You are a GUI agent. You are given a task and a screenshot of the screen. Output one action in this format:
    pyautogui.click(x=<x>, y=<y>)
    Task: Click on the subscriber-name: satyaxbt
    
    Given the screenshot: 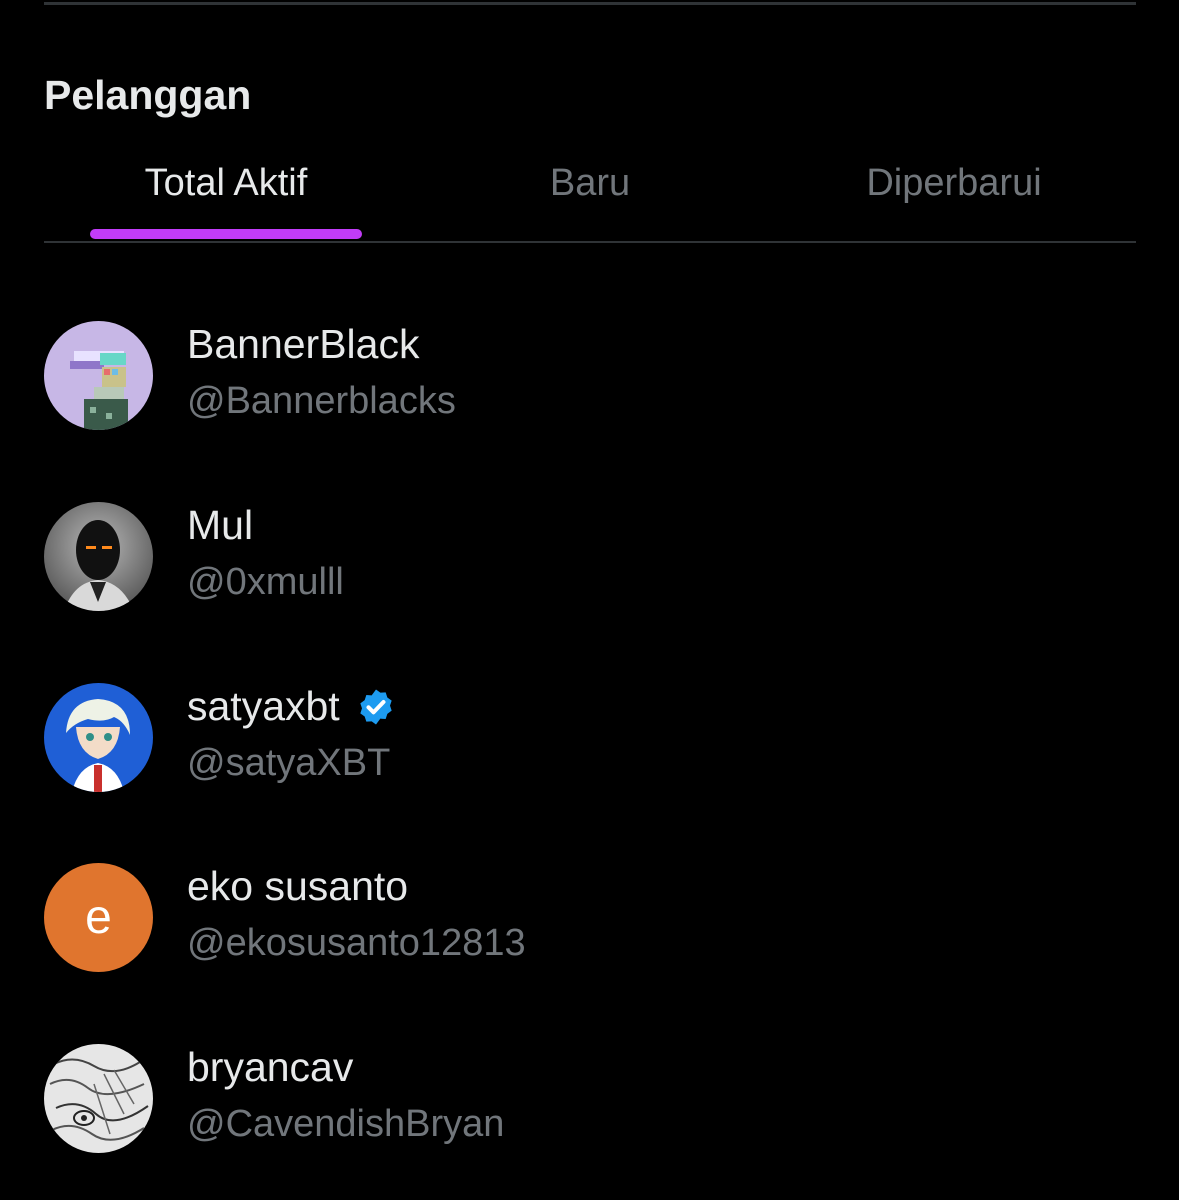 What is the action you would take?
    pyautogui.click(x=263, y=706)
    